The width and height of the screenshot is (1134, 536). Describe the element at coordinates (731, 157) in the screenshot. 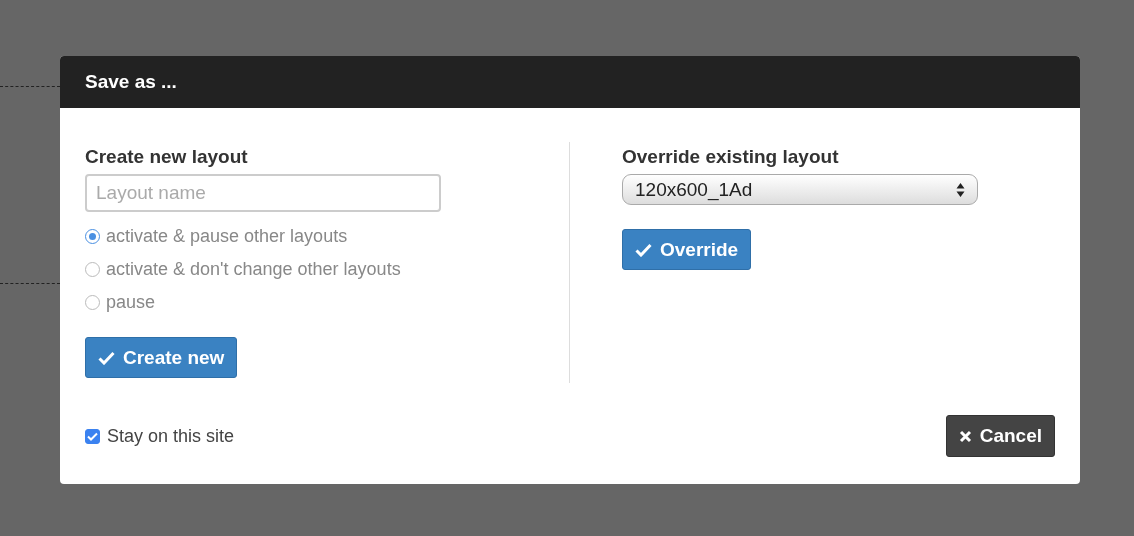

I see `section-heading: Override existing layout` at that location.